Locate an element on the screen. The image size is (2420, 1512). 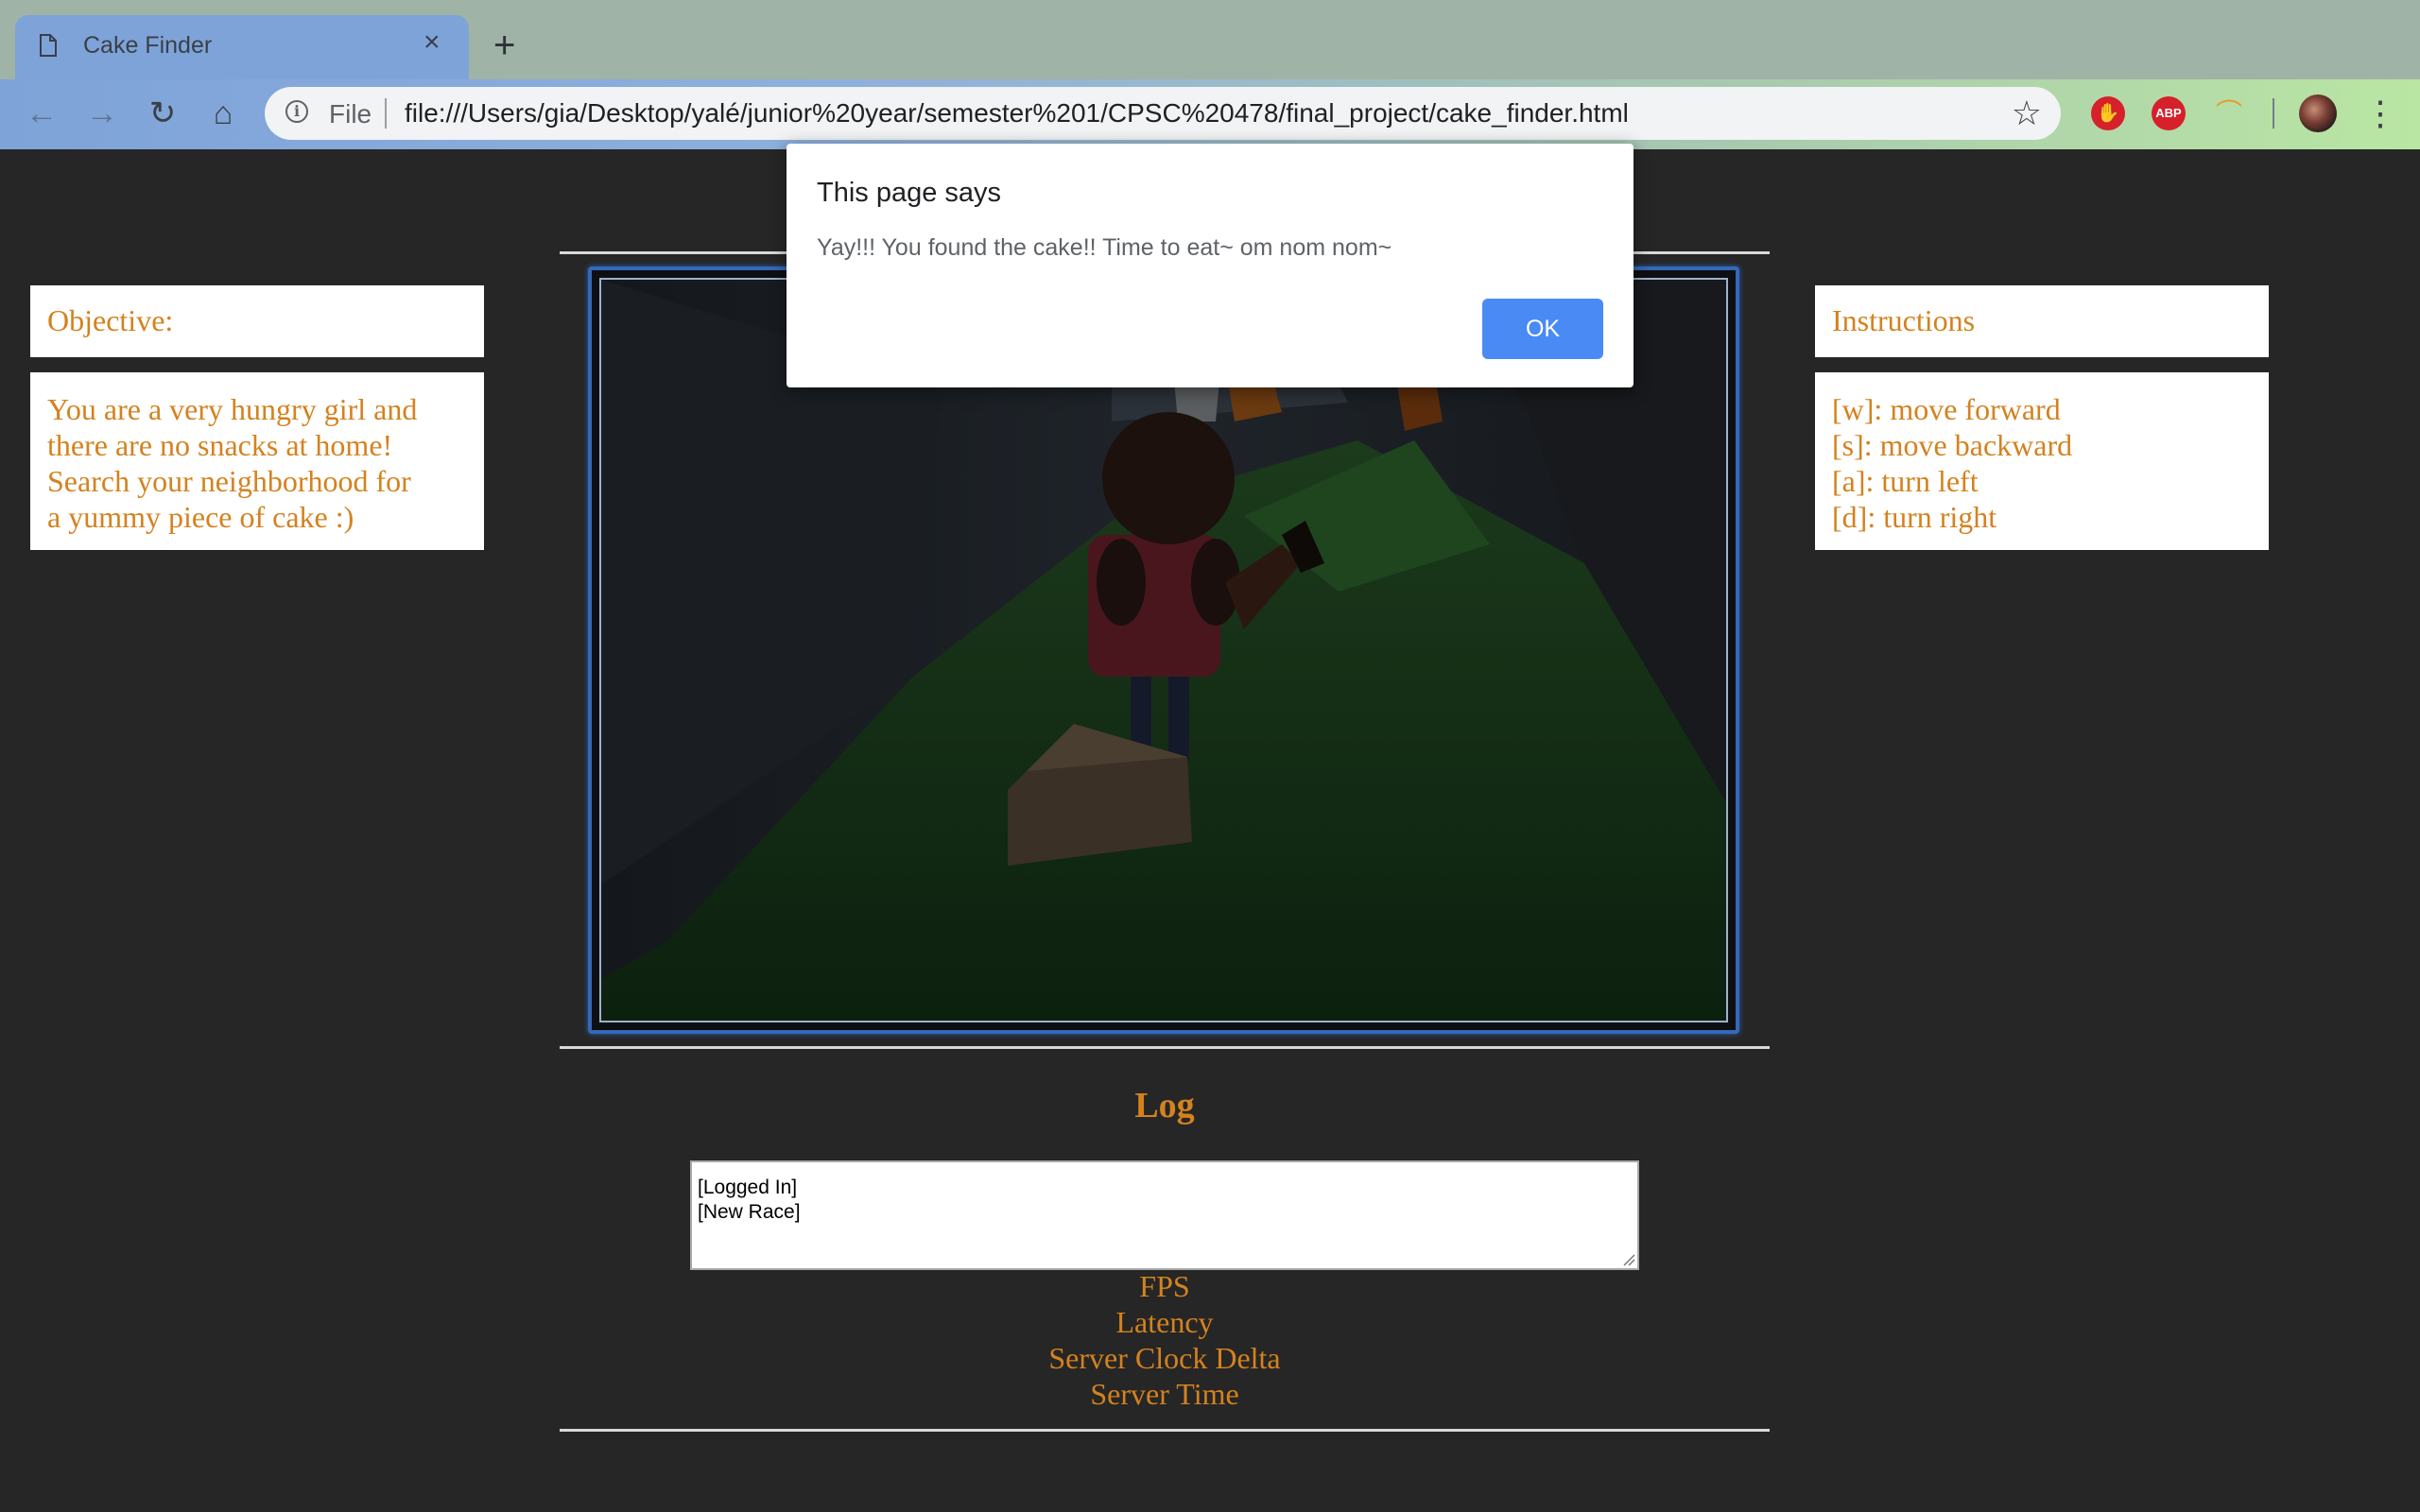
rainbow-extension-icon: ⌒ is located at coordinates (2229, 113).